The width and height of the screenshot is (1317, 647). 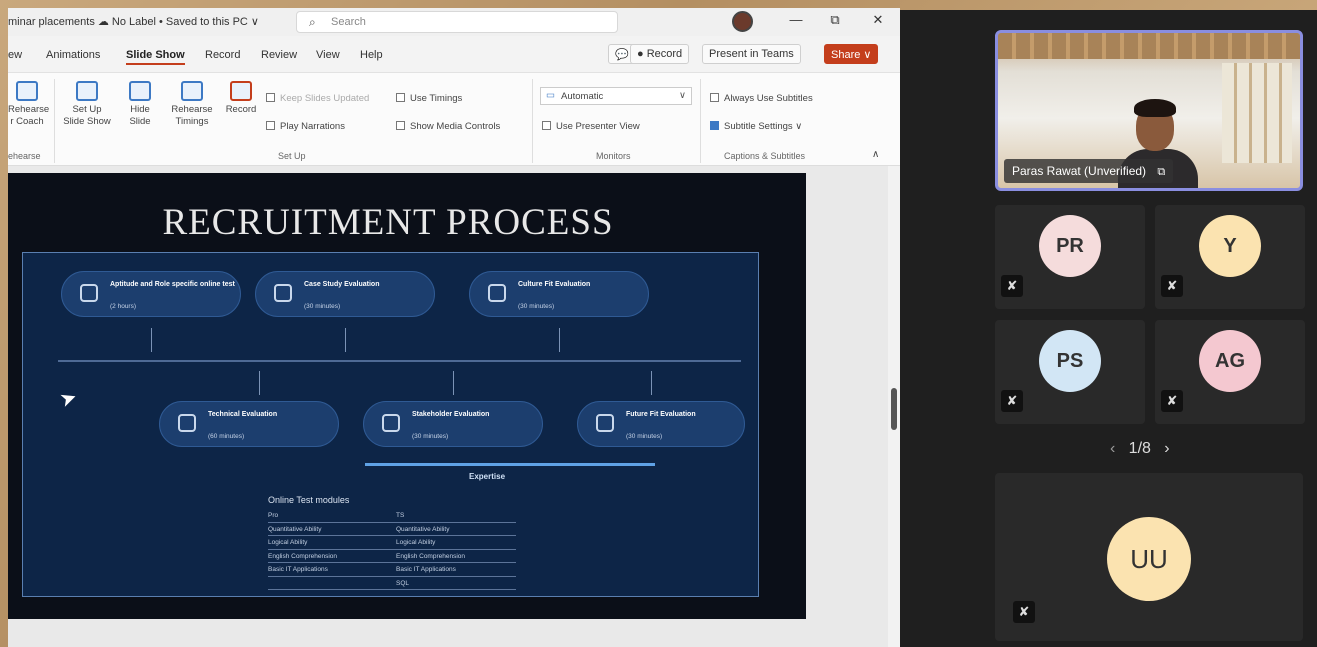 What do you see at coordinates (312, 22) in the screenshot?
I see `search-icon: ⌕` at bounding box center [312, 22].